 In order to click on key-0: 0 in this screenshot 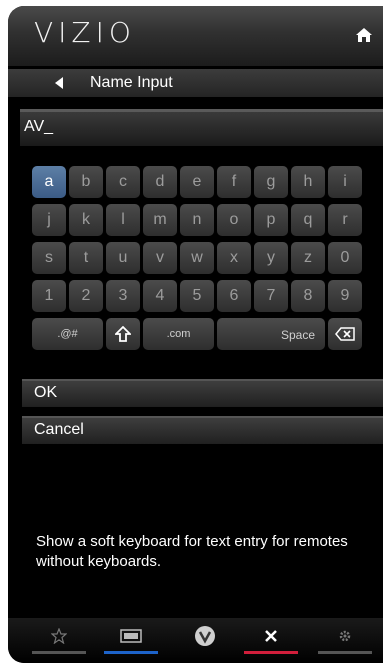, I will do `click(345, 258)`.